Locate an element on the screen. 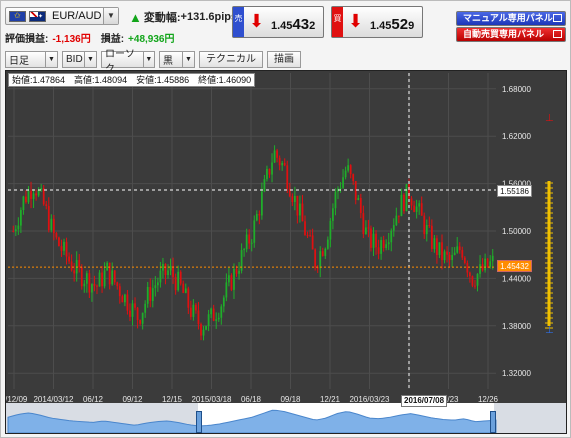 Image resolution: width=571 pixels, height=438 pixels. pl-value: +48,936円 is located at coordinates (151, 39).